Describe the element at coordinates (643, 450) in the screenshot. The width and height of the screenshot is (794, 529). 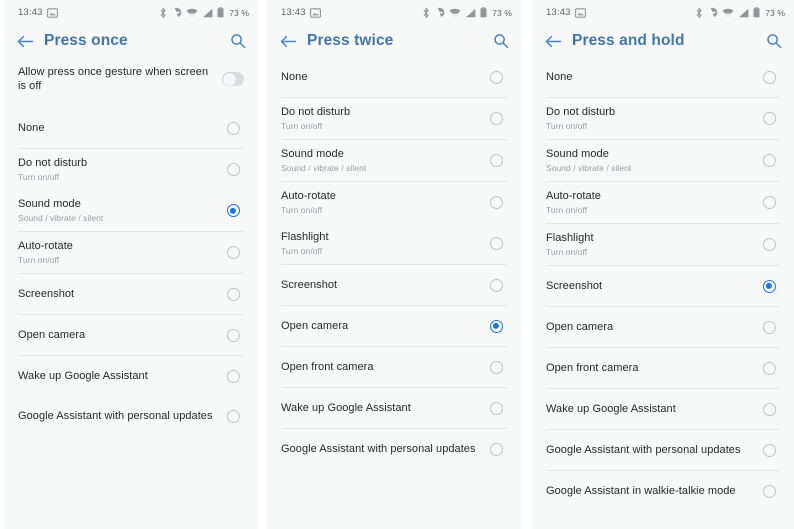
I see `row-label: Google Assistant with personal updates` at that location.